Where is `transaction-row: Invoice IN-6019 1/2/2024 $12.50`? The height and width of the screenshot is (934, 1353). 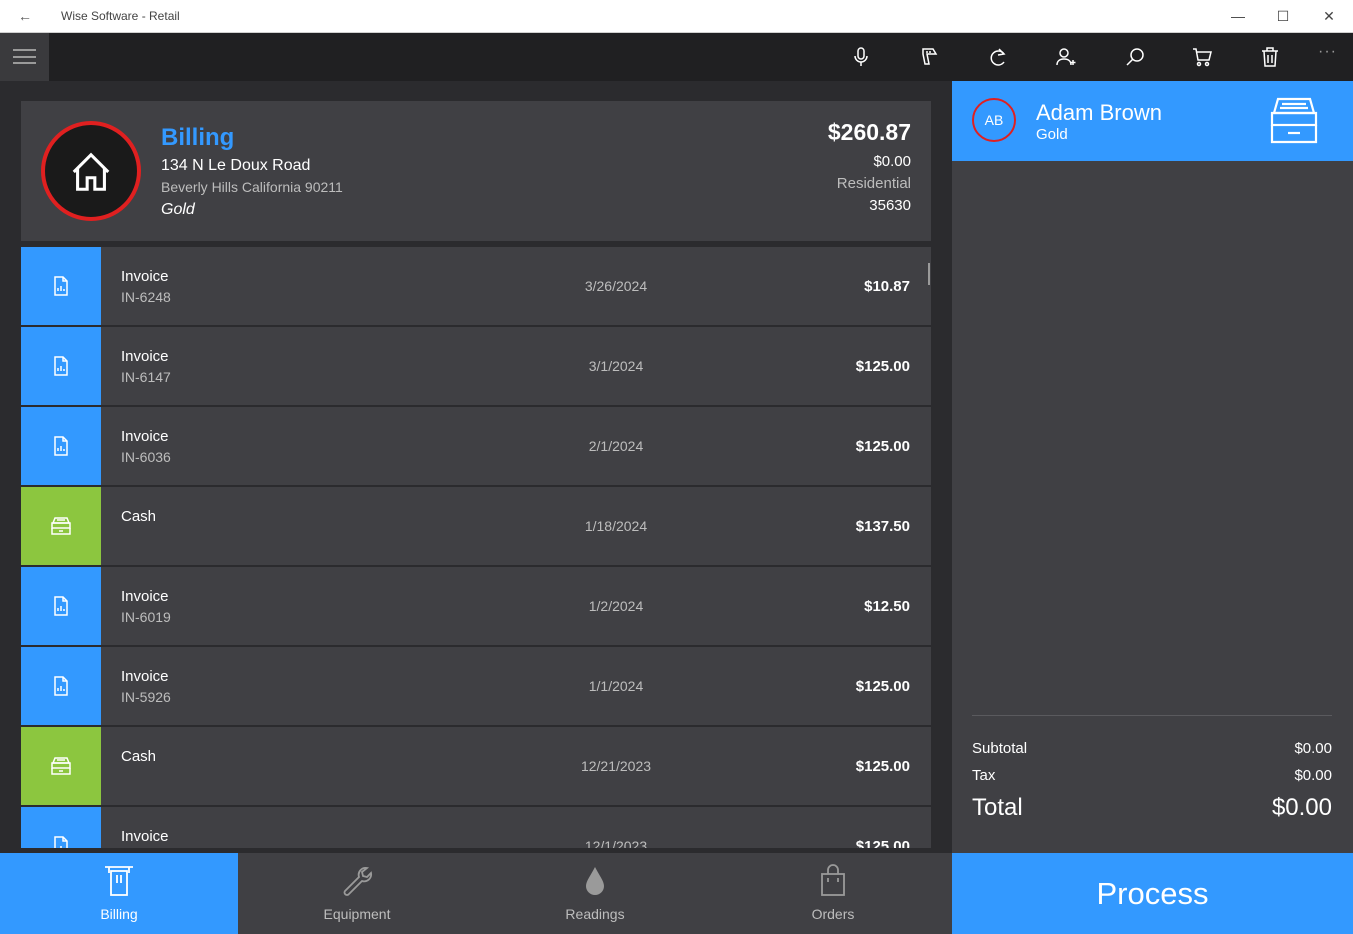
transaction-row: Invoice IN-6019 1/2/2024 $12.50 is located at coordinates (476, 606).